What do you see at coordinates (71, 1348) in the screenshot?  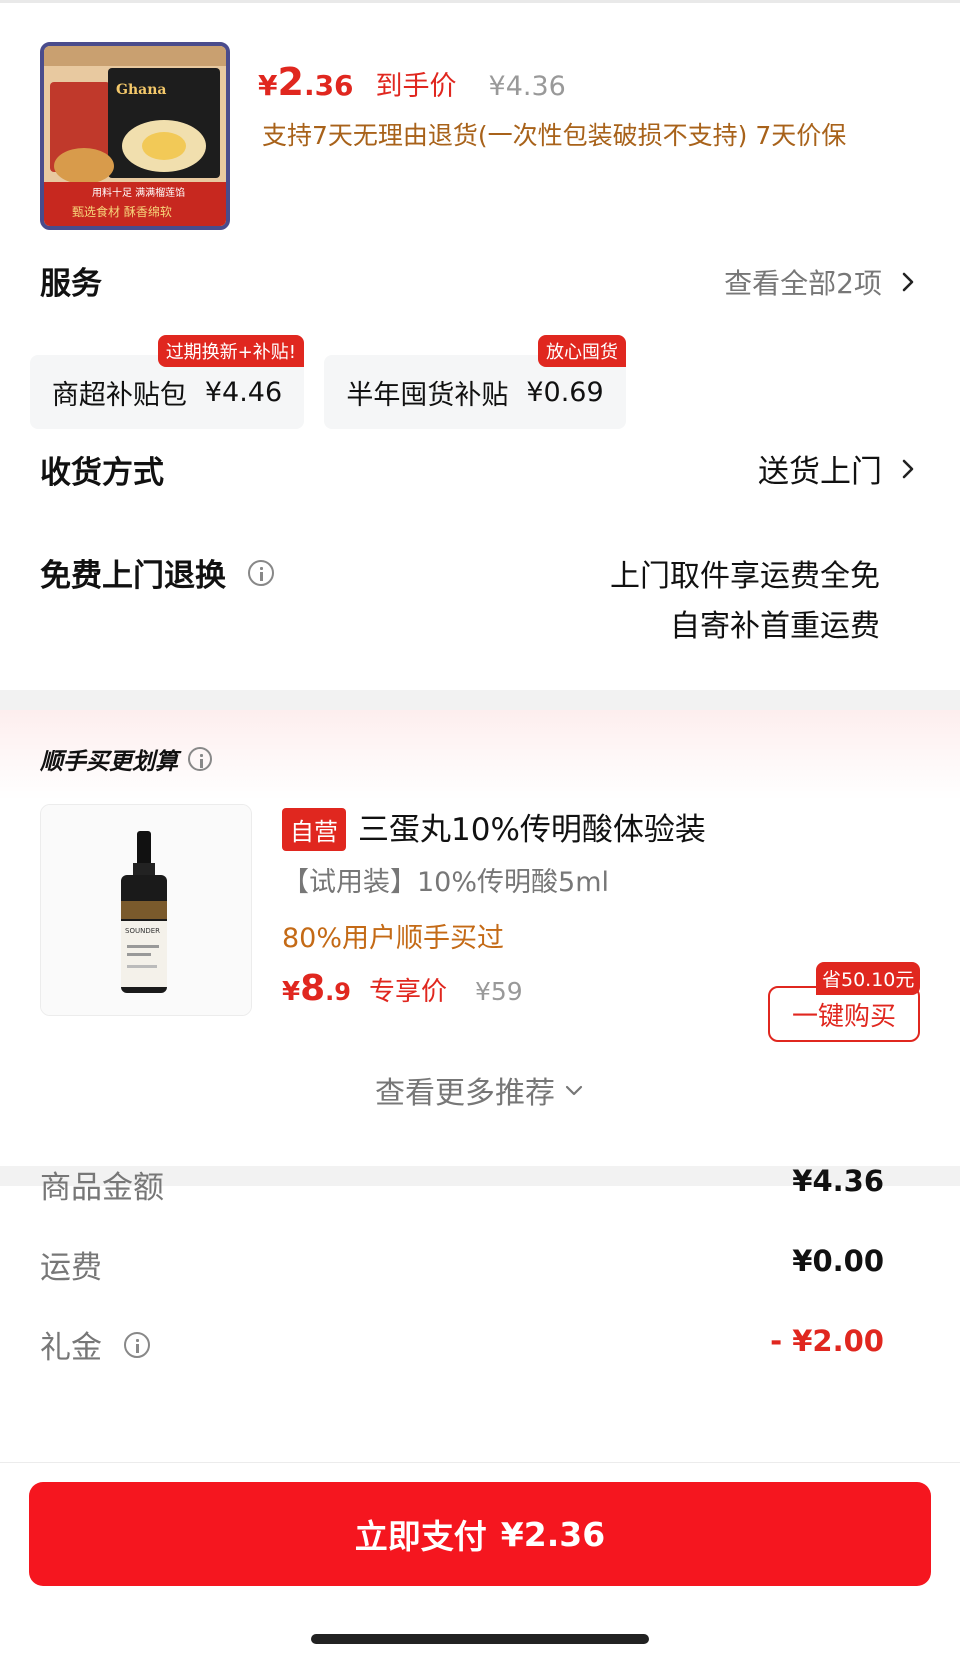 I see `gift-money-text: 礼金` at bounding box center [71, 1348].